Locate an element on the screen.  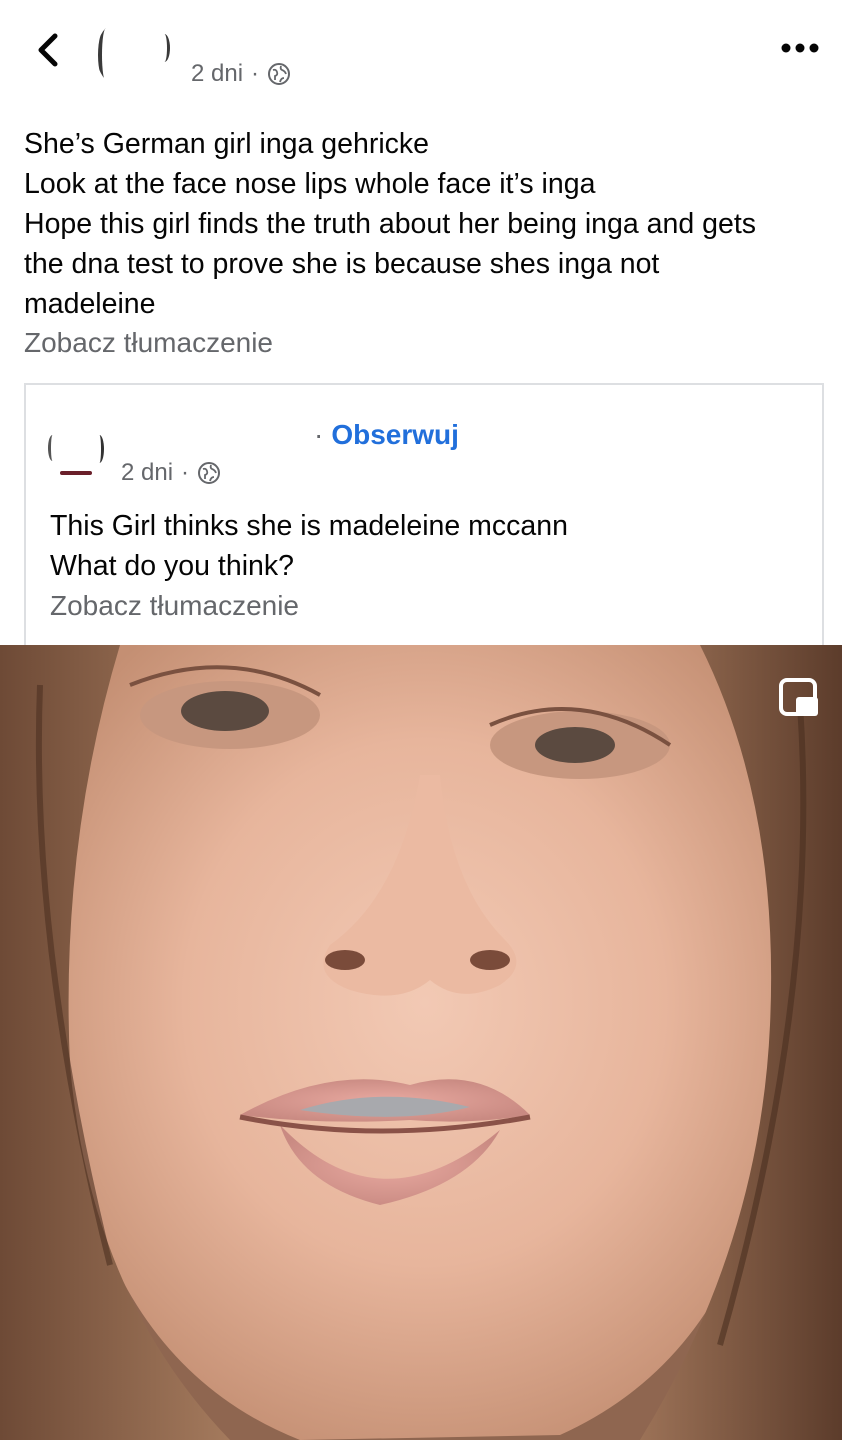
shared-post-meta: 2 dni · is located at coordinates (171, 473).